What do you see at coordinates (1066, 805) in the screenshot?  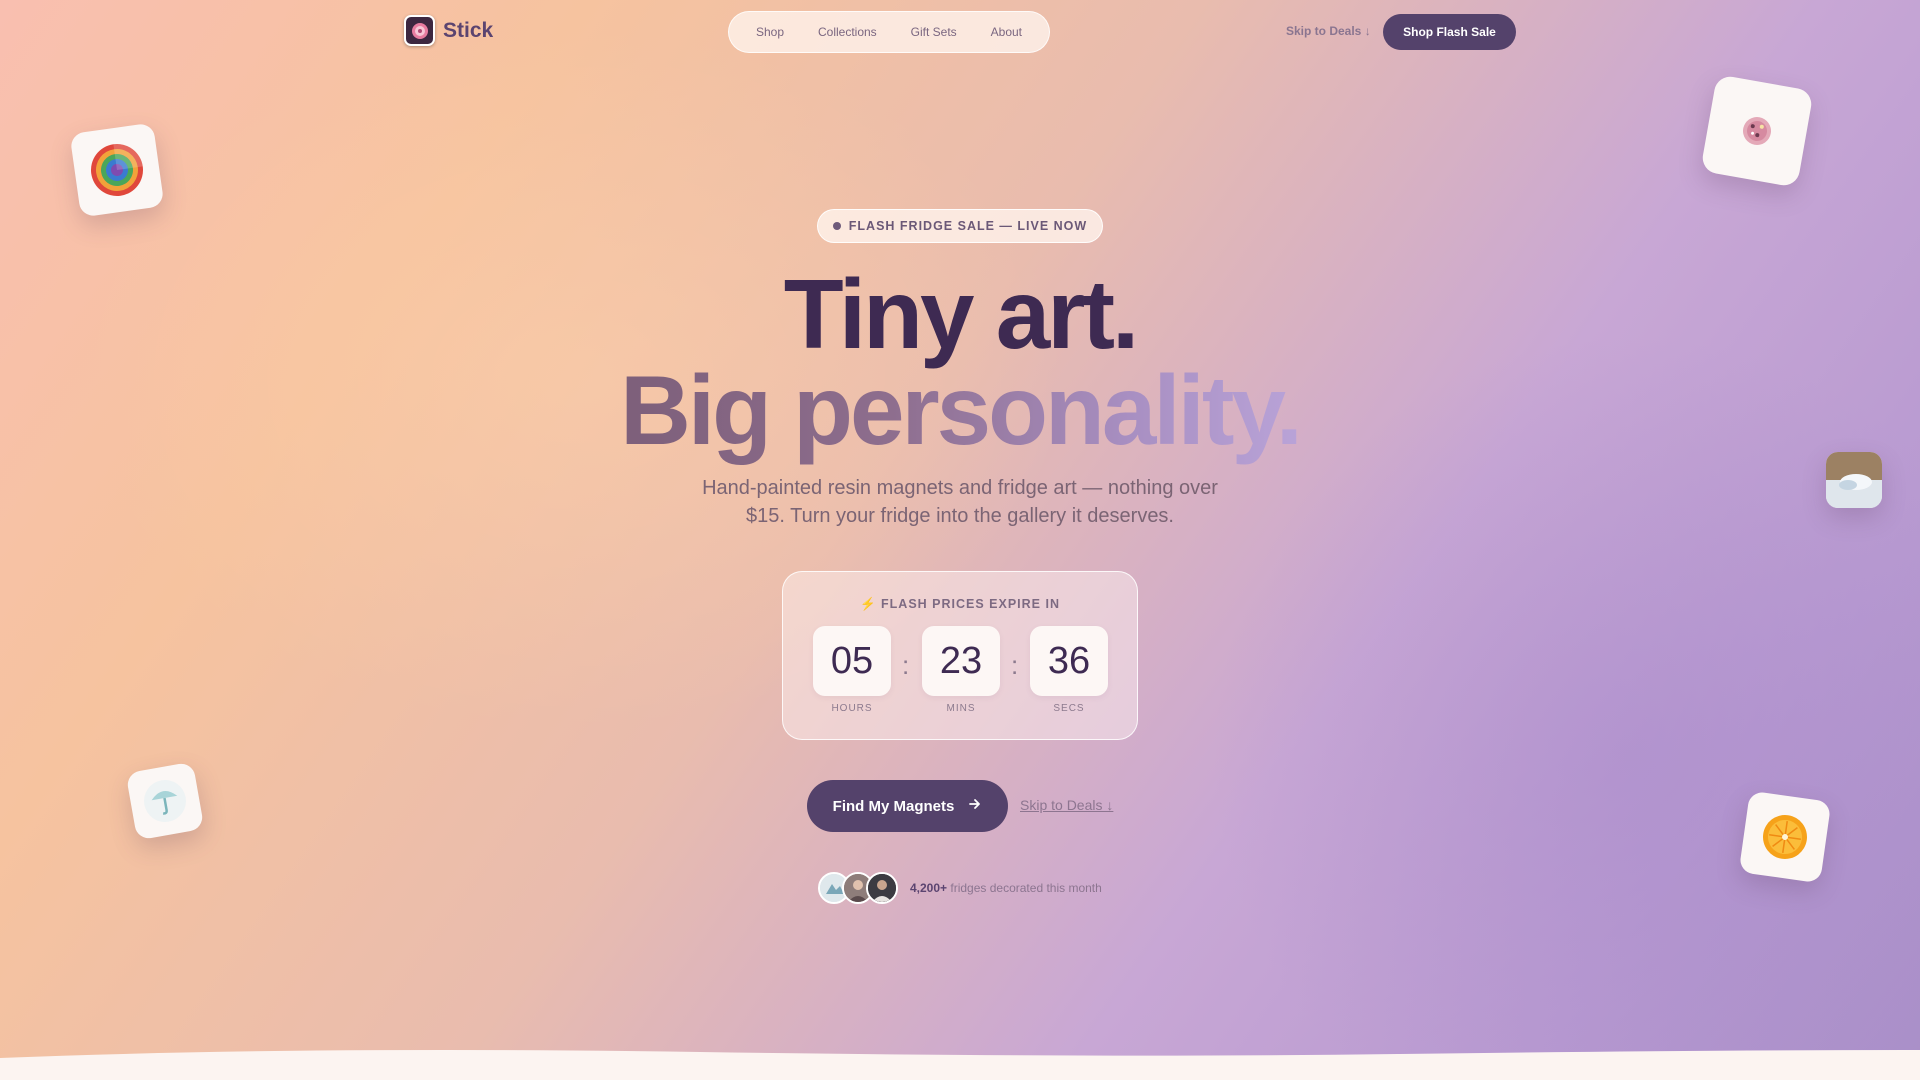 I see `skip-to-deals-link: Skip to Deals ↓` at bounding box center [1066, 805].